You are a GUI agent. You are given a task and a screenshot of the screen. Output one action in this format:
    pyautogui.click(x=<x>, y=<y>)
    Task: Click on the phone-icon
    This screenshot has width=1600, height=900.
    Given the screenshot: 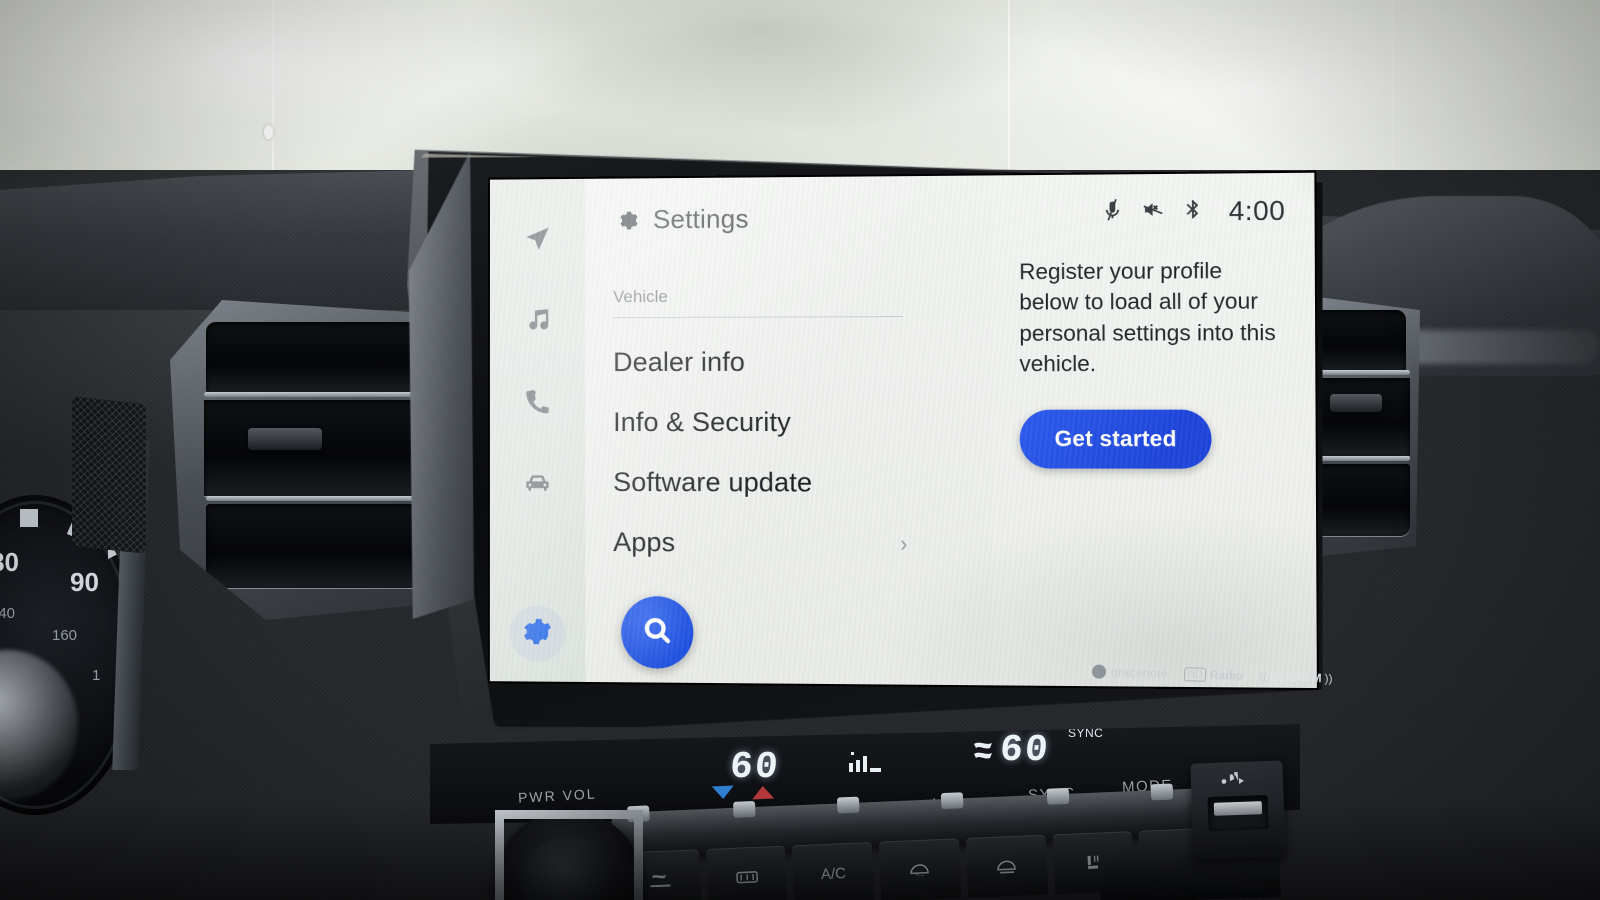 What is the action you would take?
    pyautogui.click(x=538, y=404)
    